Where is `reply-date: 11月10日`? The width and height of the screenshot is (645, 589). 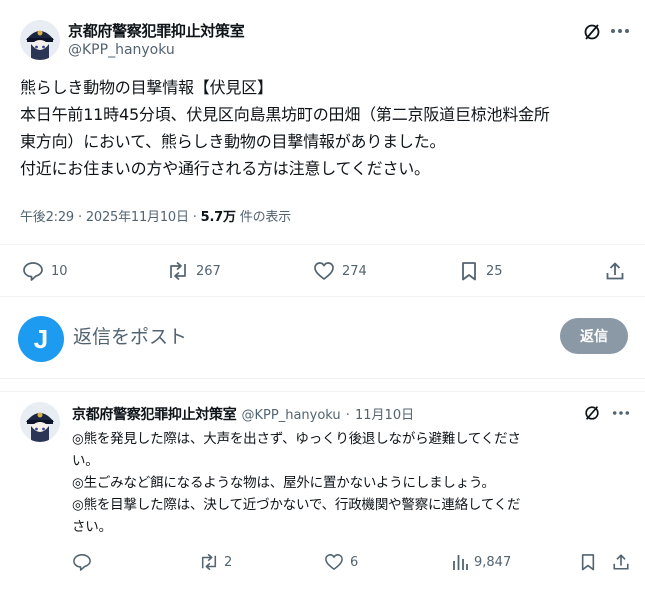
reply-date: 11月10日 is located at coordinates (384, 415).